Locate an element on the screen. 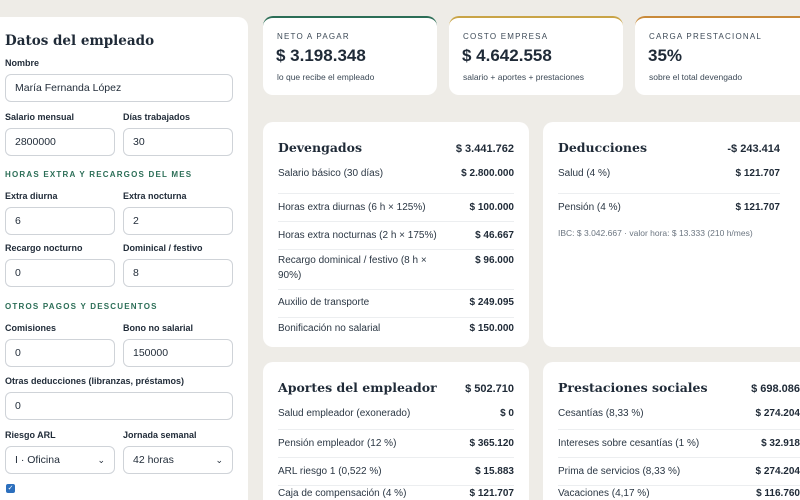 Image resolution: width=800 pixels, height=500 pixels. list-item: Cesantías (8,33 %) $ 274.204 is located at coordinates (679, 418).